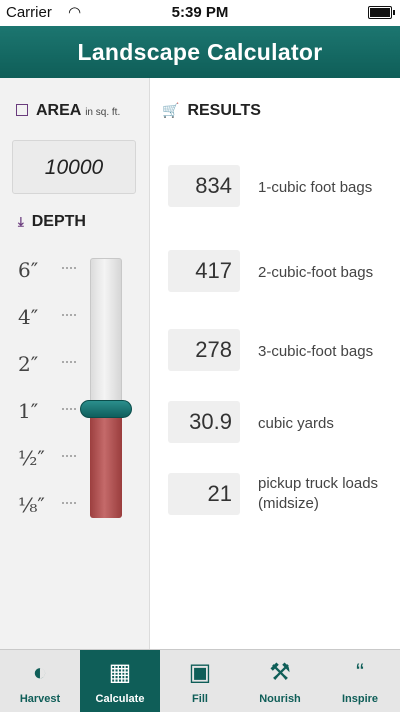 This screenshot has height=712, width=400. Describe the element at coordinates (315, 187) in the screenshot. I see `result-label: 1-cubic foot bags` at that location.